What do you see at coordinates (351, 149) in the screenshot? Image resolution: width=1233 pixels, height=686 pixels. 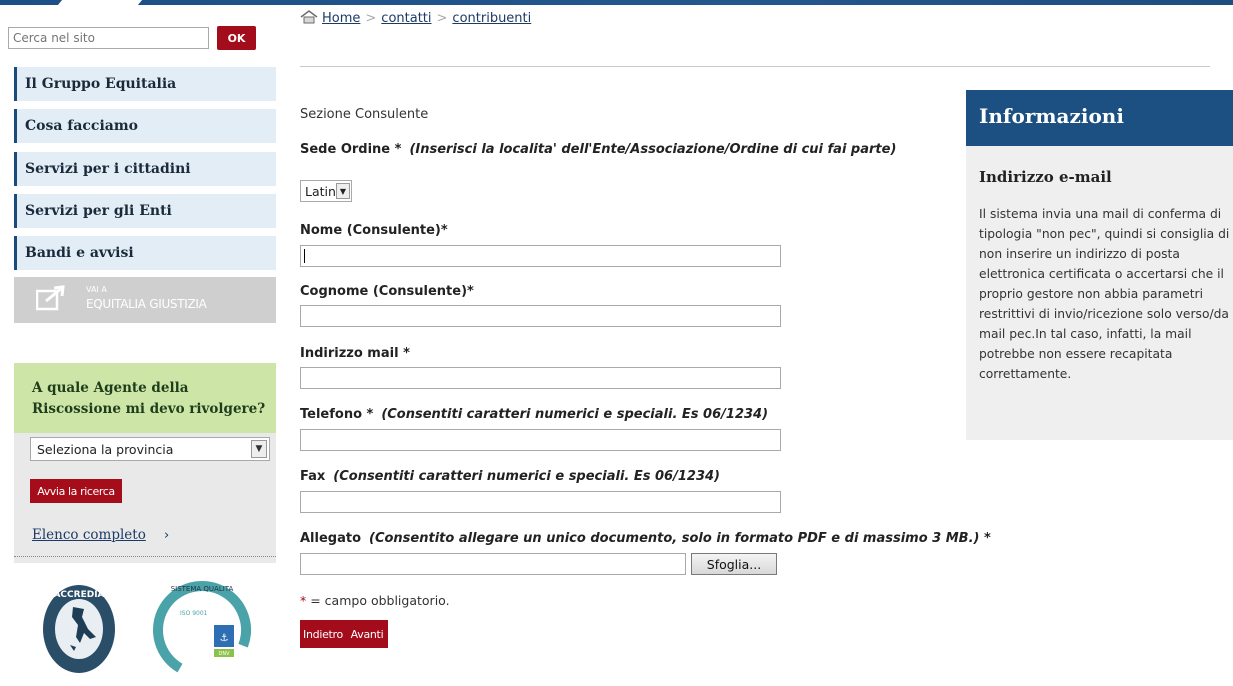 I see `sede-label: Sede Ordine *` at bounding box center [351, 149].